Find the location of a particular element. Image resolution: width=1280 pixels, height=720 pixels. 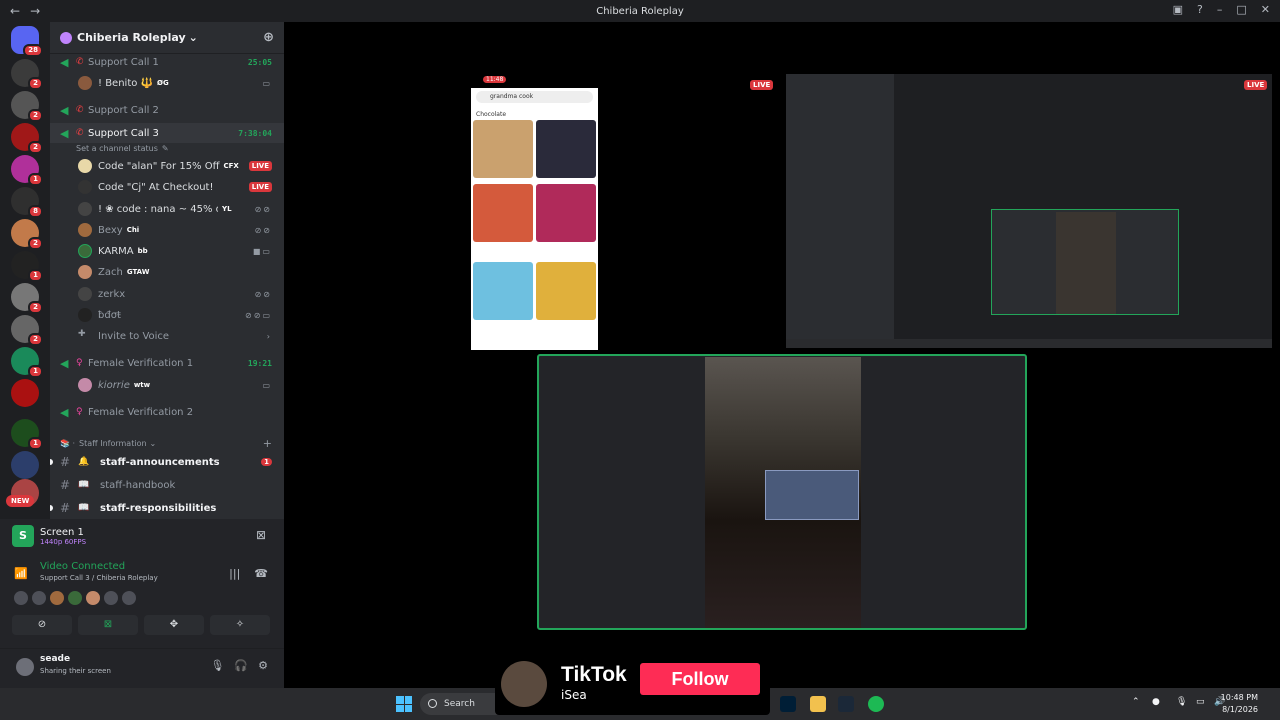

text-channel-staff-announcements: # 🔔 staff-announcements 1 is located at coordinates (167, 462).